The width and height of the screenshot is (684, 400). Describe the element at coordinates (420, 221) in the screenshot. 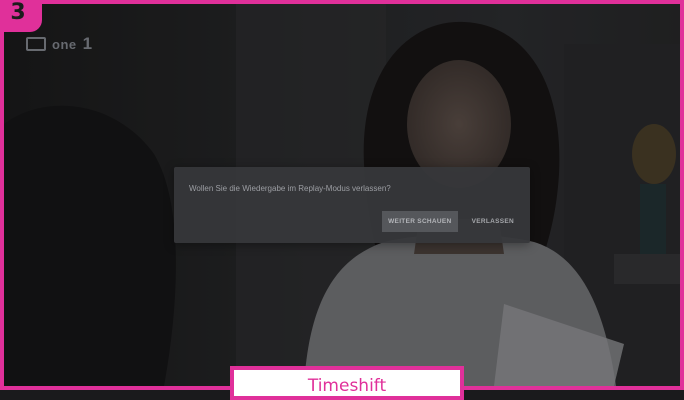

I see `continue-watching-button: WEITER SCHAUEN` at that location.